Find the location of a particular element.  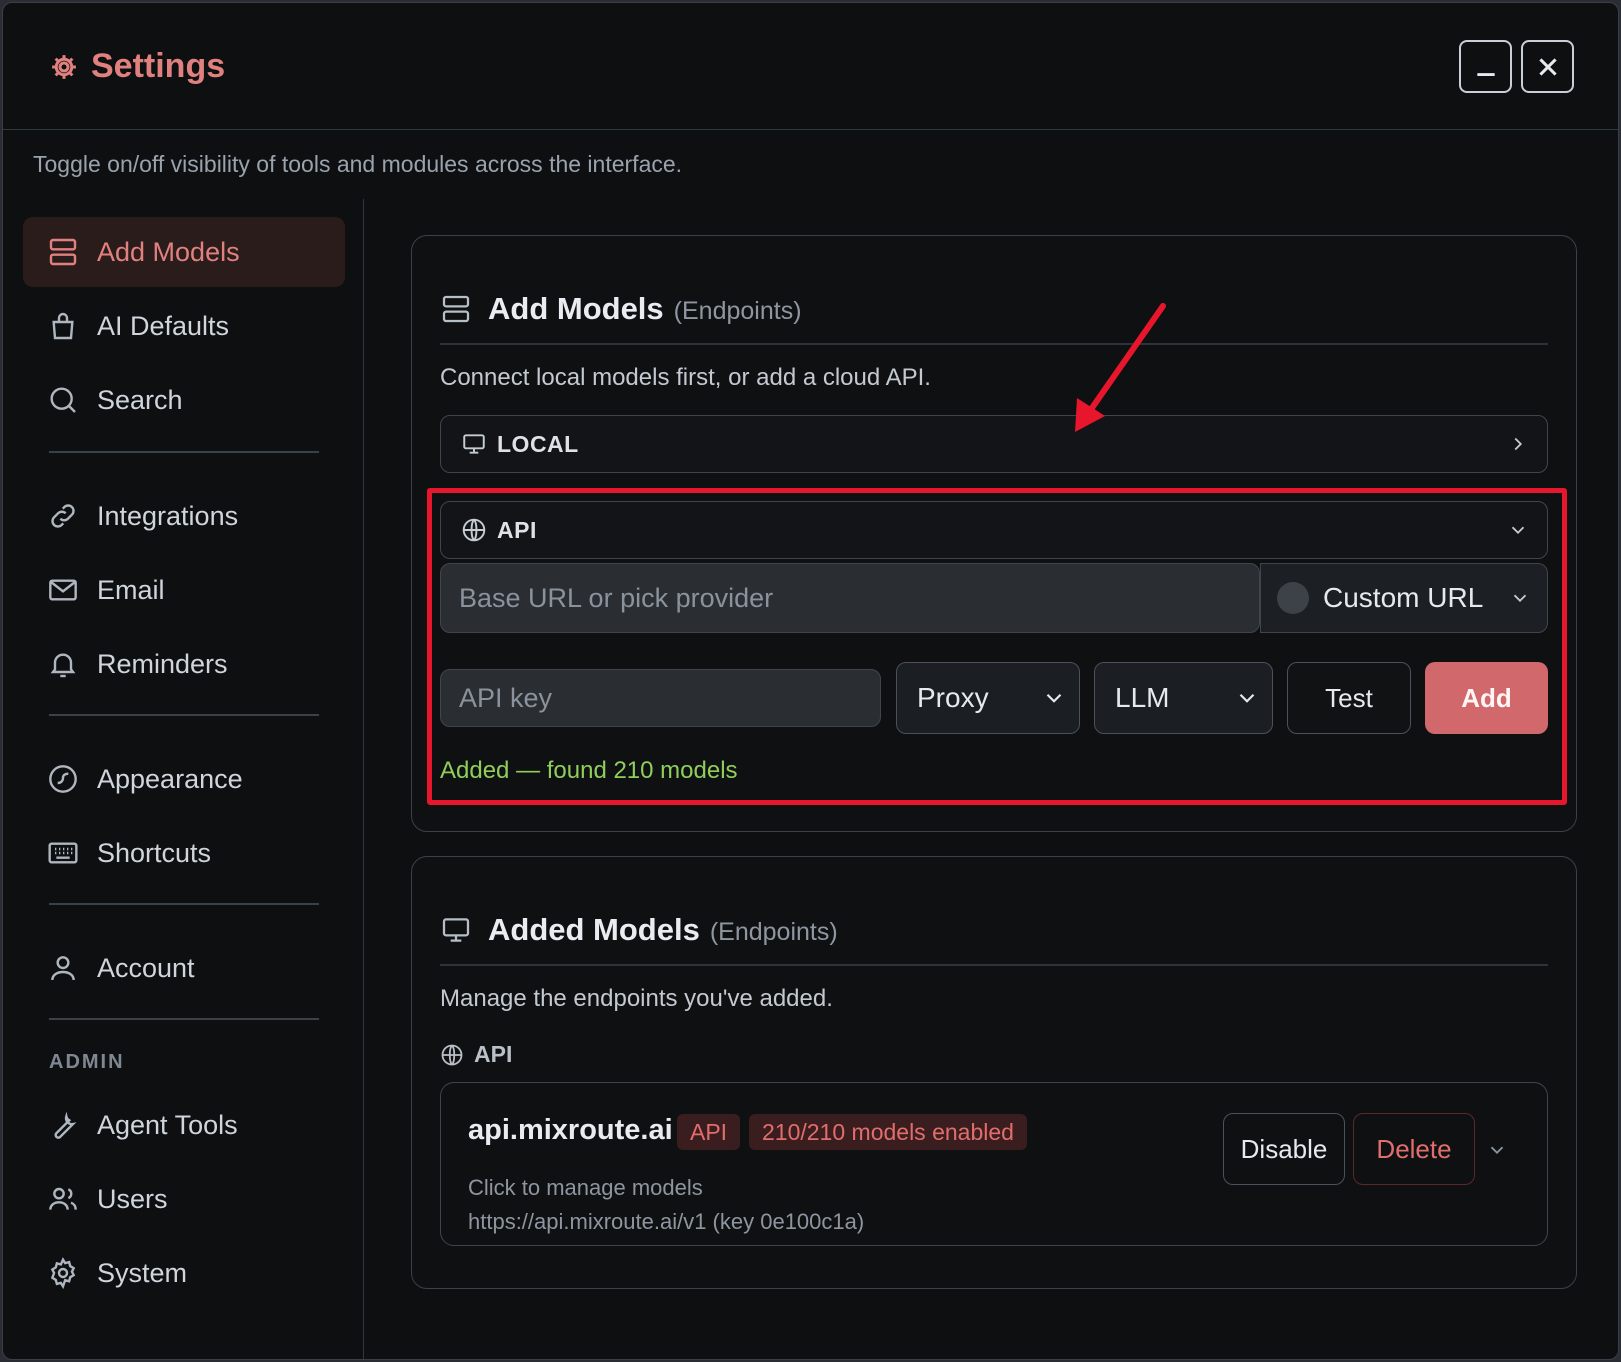

sidebar-item-label: Account is located at coordinates (146, 967).